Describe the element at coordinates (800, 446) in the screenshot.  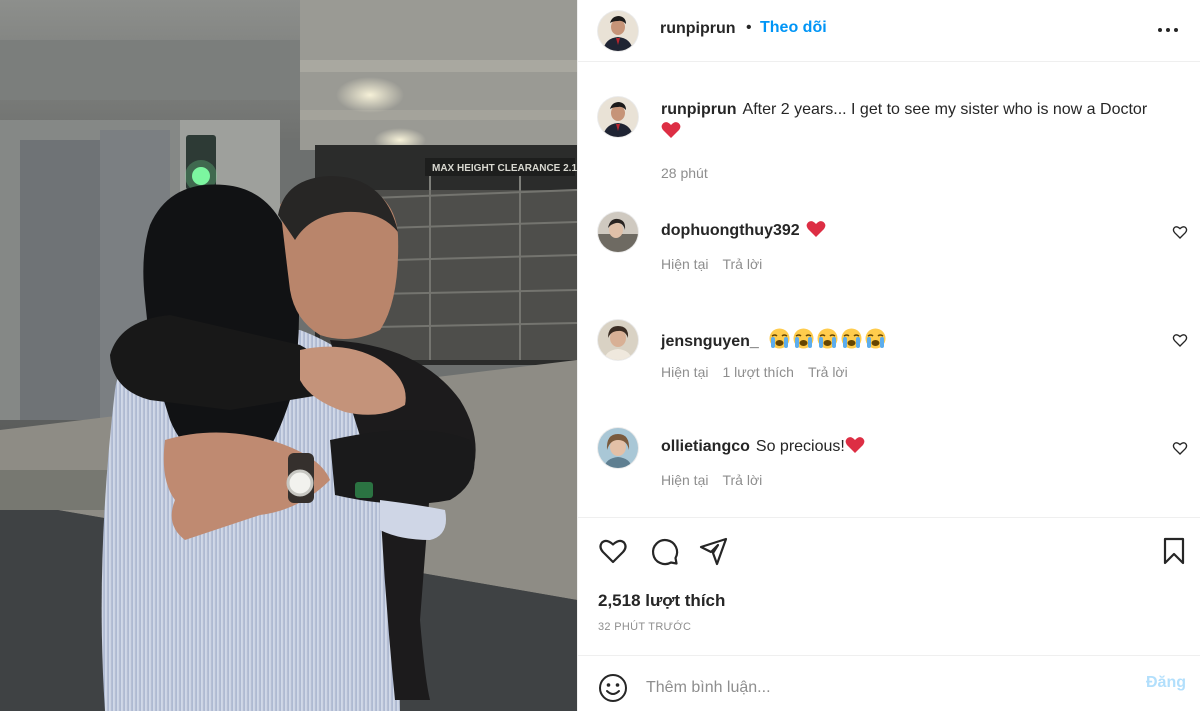
I see `comment-text: So precious!` at that location.